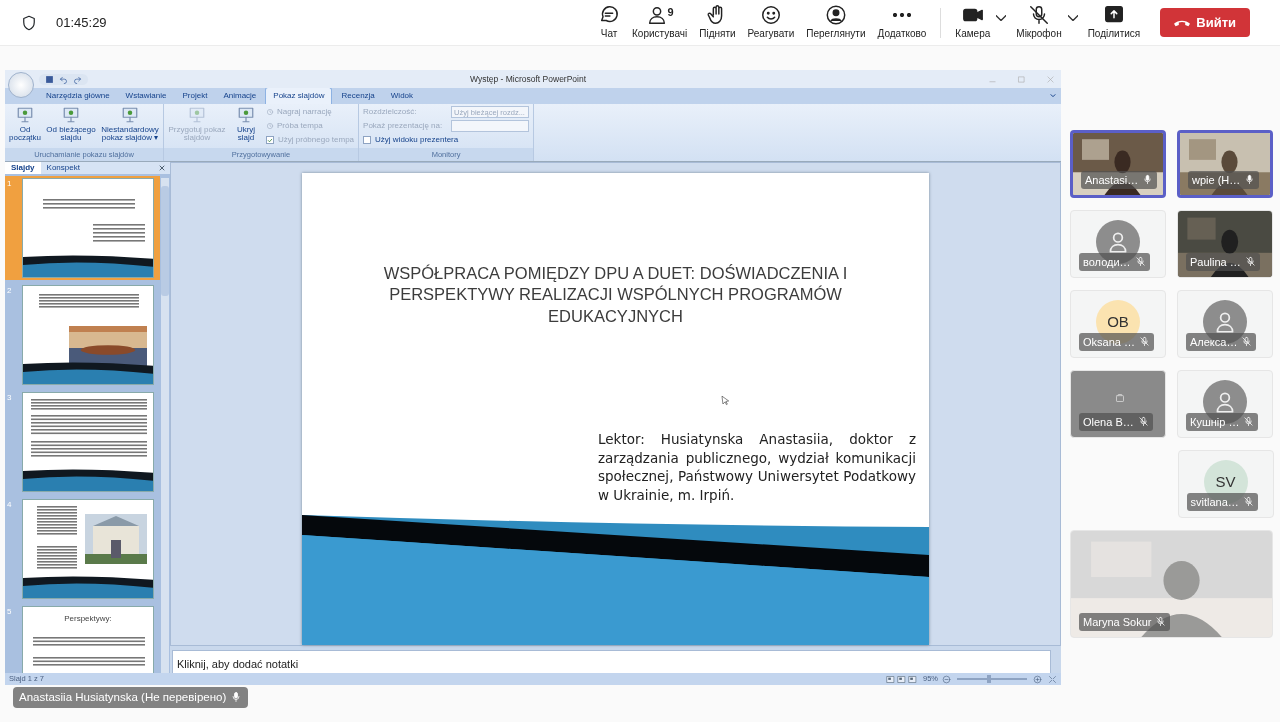 Image resolution: width=1280 pixels, height=722 pixels. I want to click on redo-icon, so click(77, 79).